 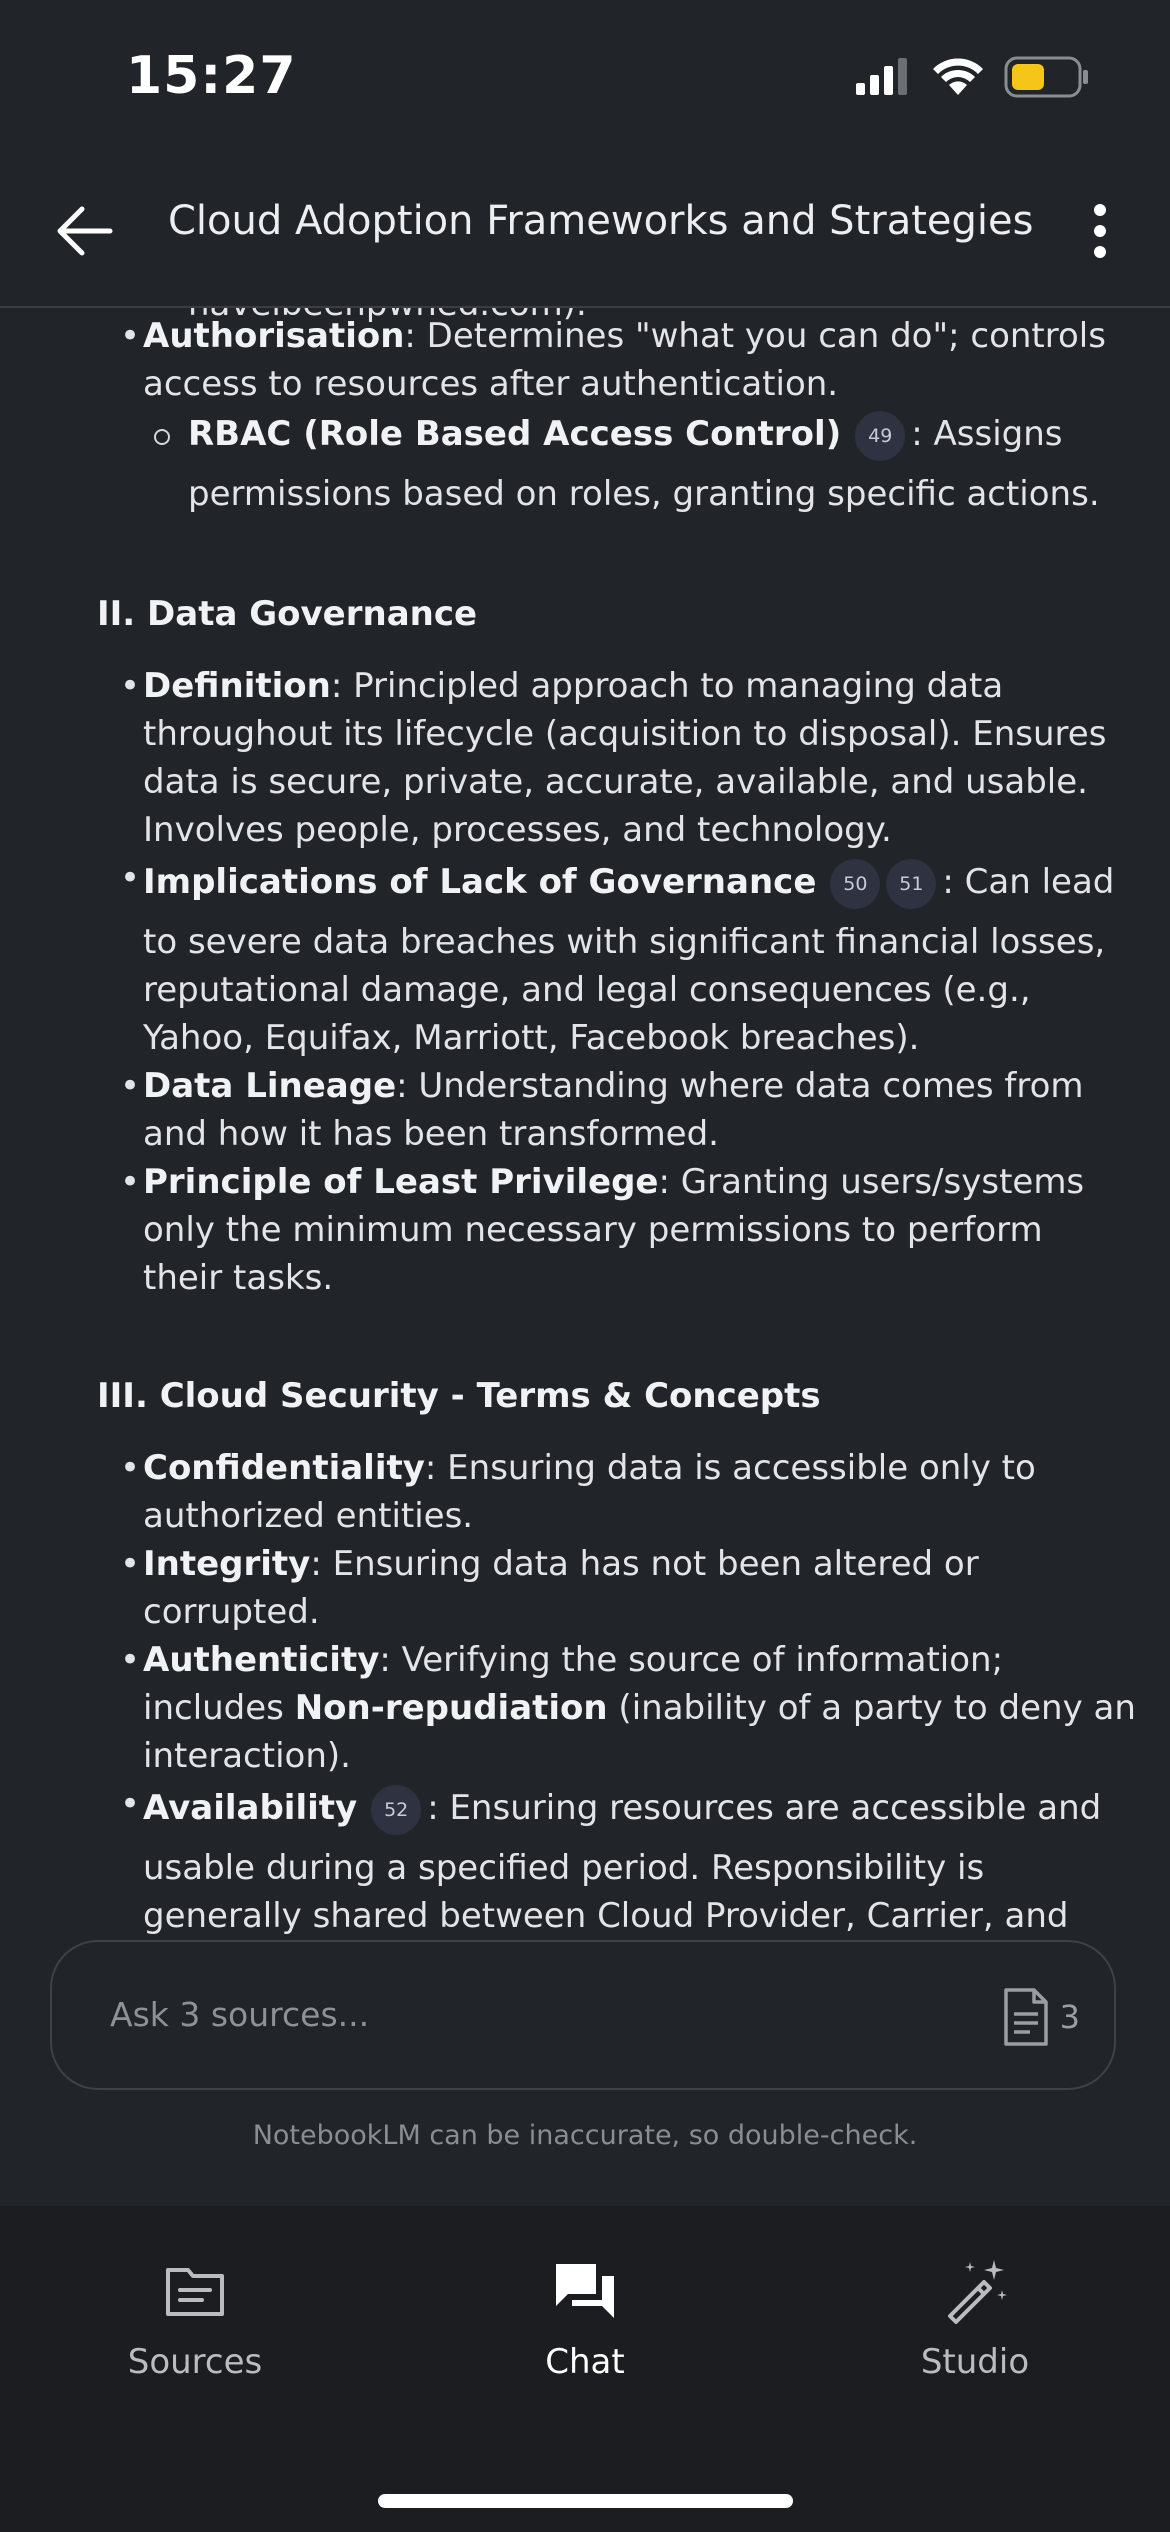 I want to click on term: Integrity, so click(x=227, y=1564).